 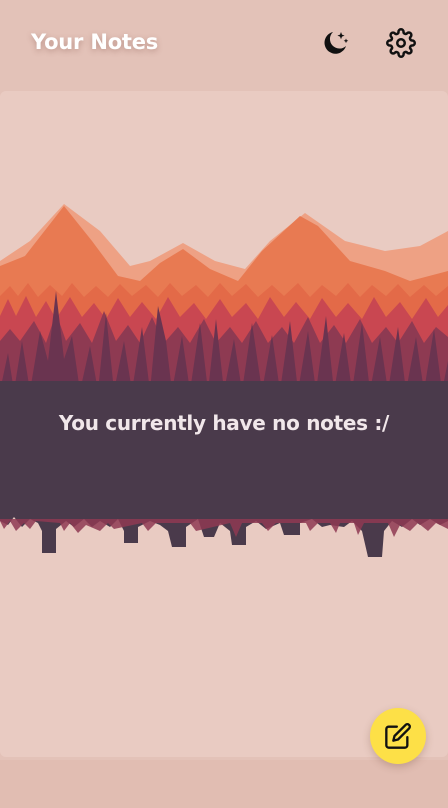 I want to click on gear-icon, so click(x=401, y=43).